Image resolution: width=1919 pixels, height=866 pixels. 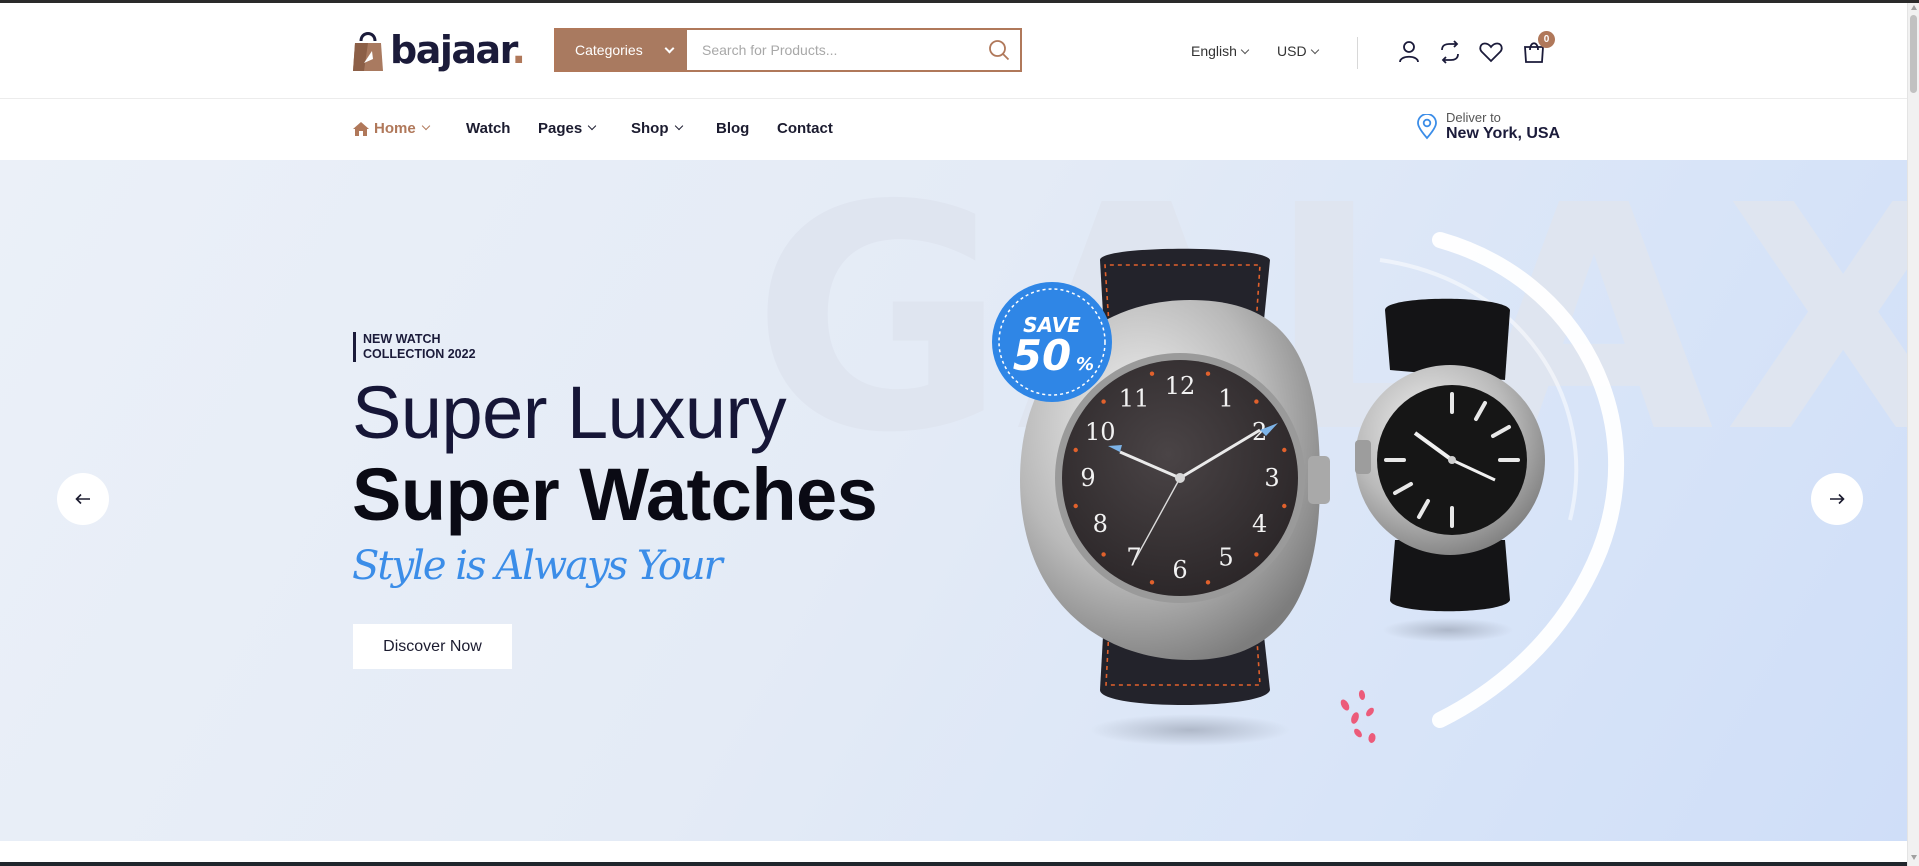 I want to click on dial-number: 8, so click(x=1100, y=524).